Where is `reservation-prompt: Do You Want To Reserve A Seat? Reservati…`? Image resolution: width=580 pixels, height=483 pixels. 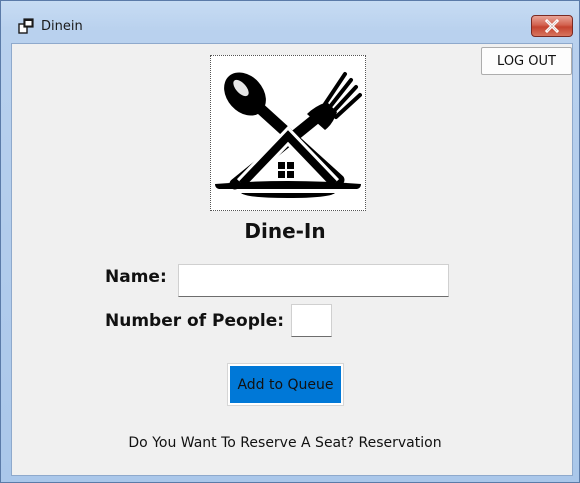
reservation-prompt: Do You Want To Reserve A Seat? Reservati… is located at coordinates (285, 443).